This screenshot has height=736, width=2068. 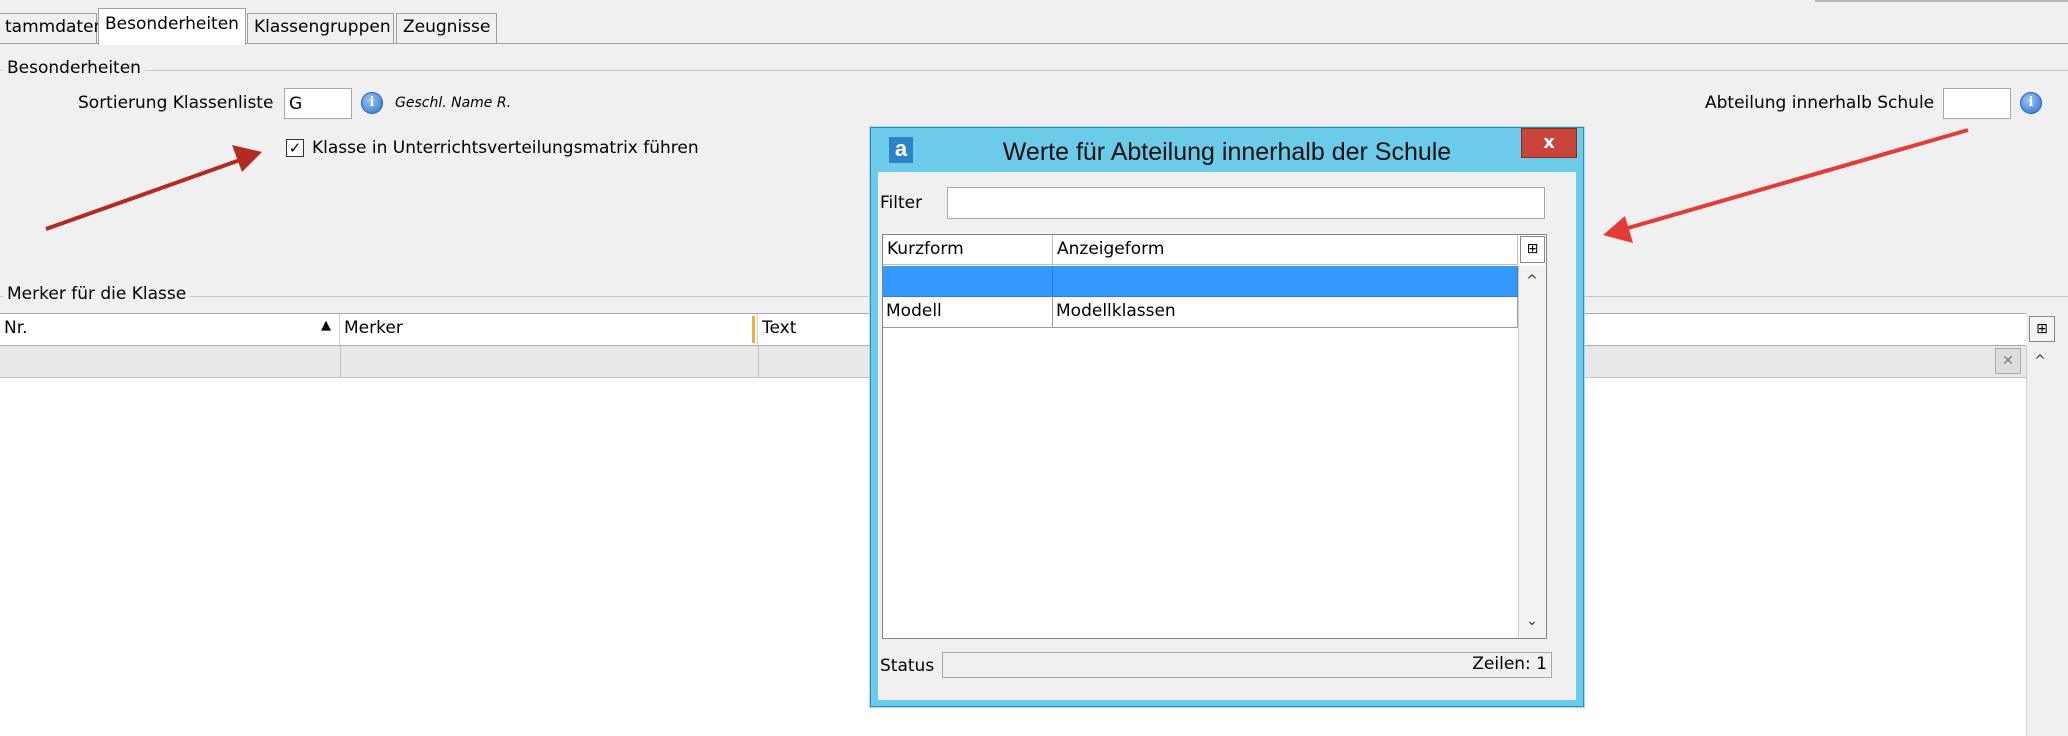 I want to click on tab-label: tammdaten, so click(x=55, y=27).